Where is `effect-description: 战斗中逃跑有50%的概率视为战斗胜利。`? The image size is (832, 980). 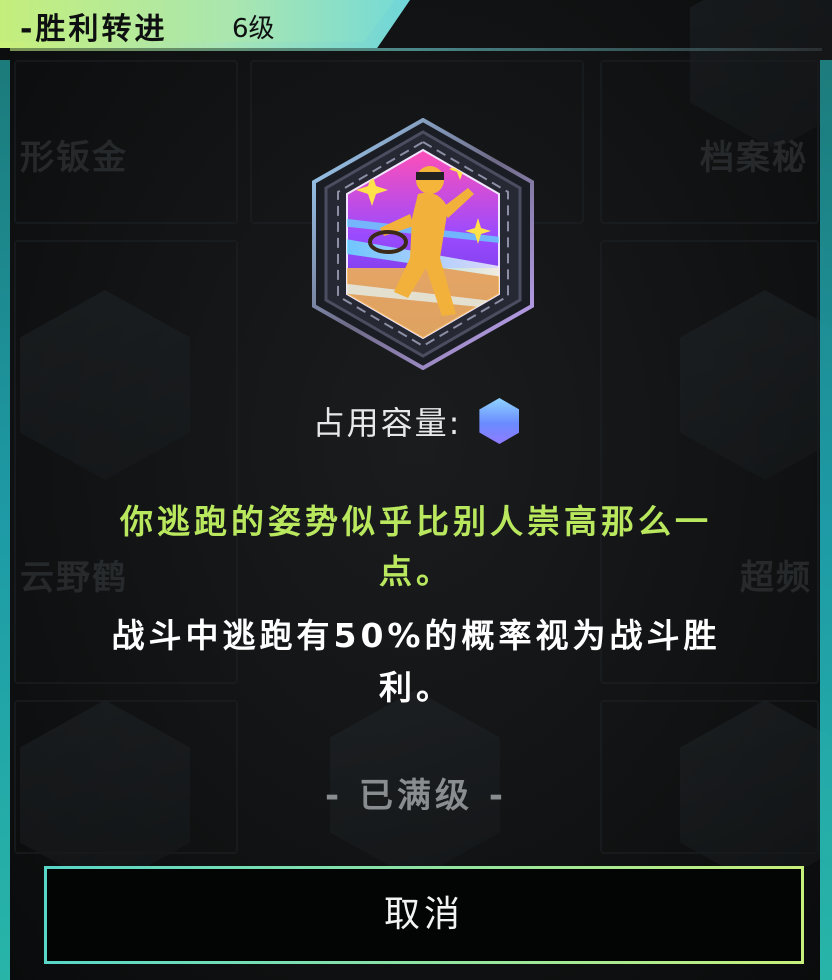
effect-description: 战斗中逃跑有50%的概率视为战斗胜利。 is located at coordinates (416, 661).